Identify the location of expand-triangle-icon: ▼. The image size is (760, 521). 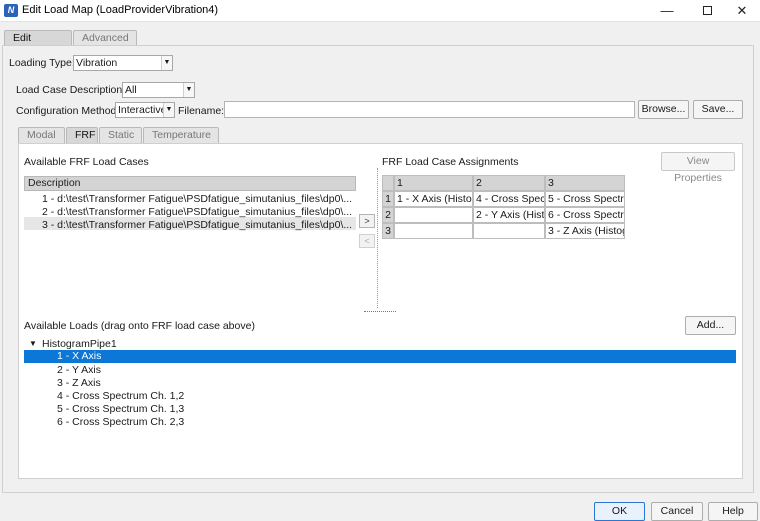
(33, 343).